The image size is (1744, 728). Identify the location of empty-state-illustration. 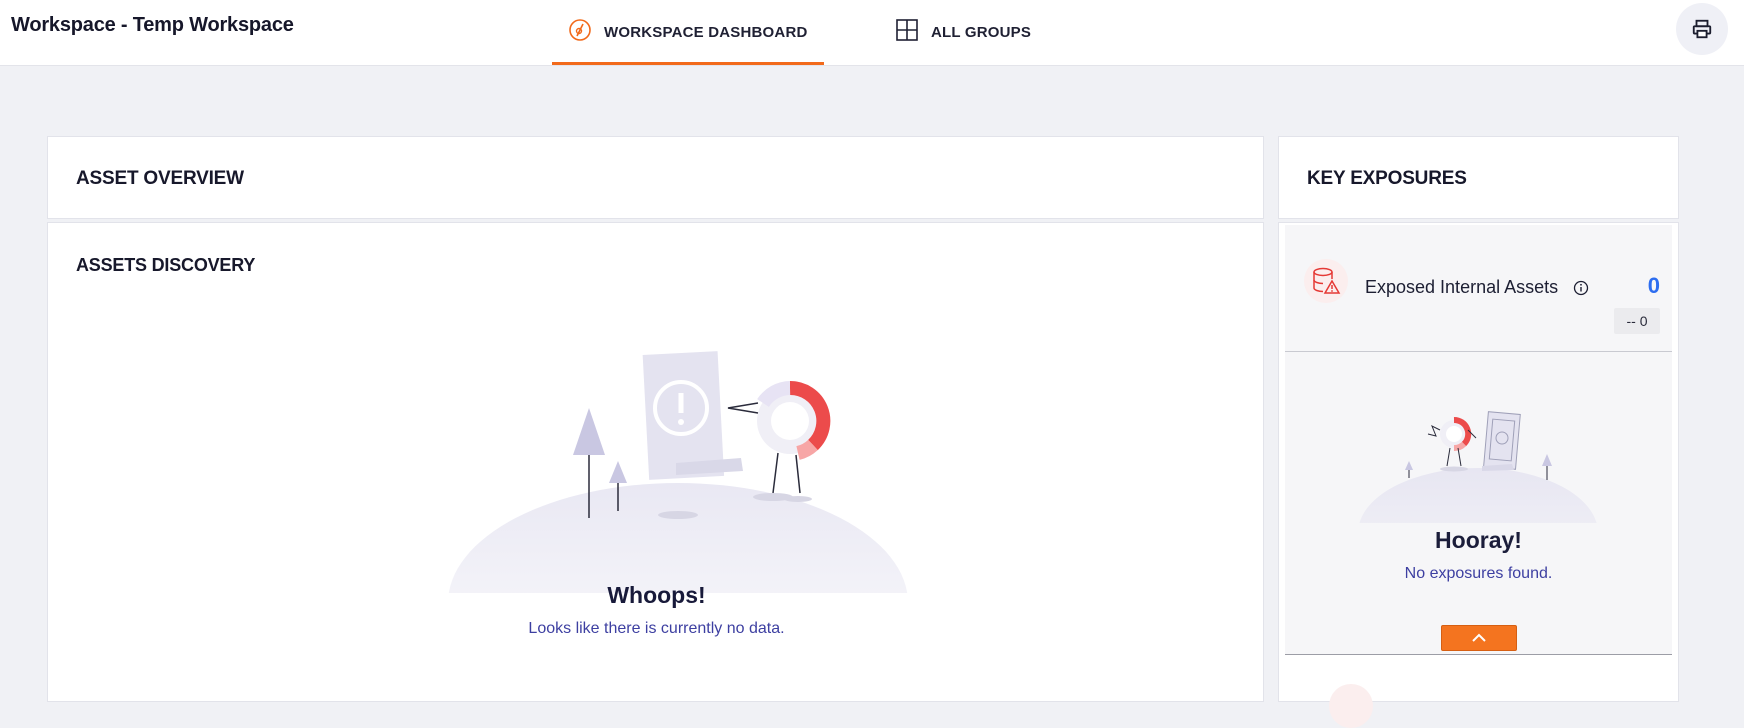
(678, 472).